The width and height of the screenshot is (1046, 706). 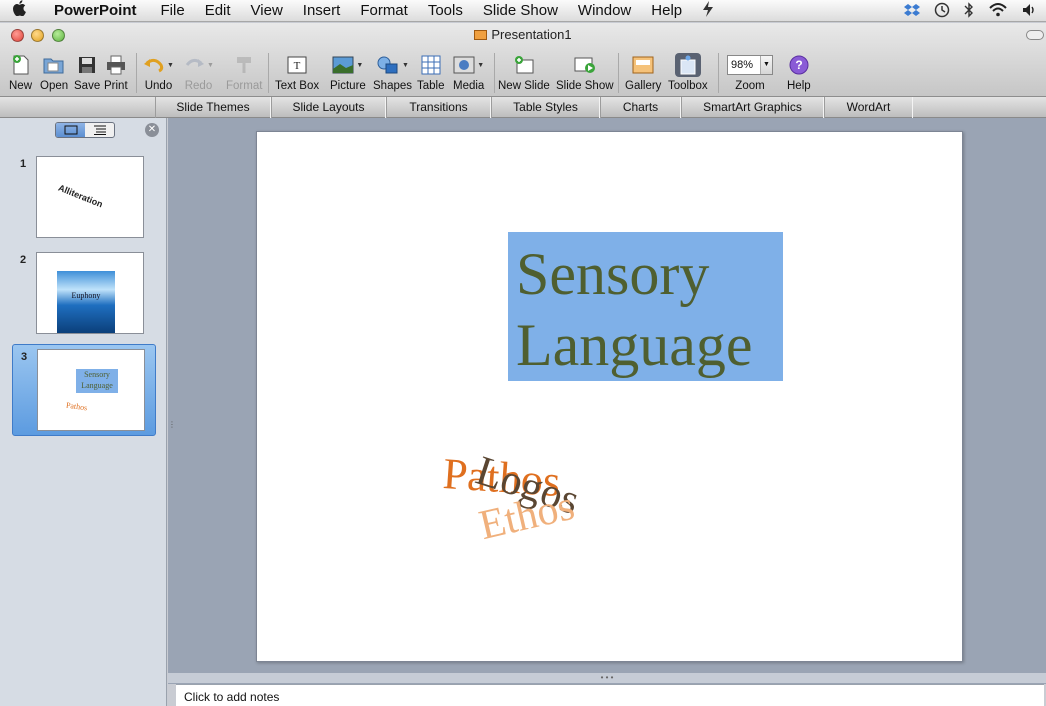 I want to click on tab-slide-themes: Slide Themes, so click(x=213, y=107).